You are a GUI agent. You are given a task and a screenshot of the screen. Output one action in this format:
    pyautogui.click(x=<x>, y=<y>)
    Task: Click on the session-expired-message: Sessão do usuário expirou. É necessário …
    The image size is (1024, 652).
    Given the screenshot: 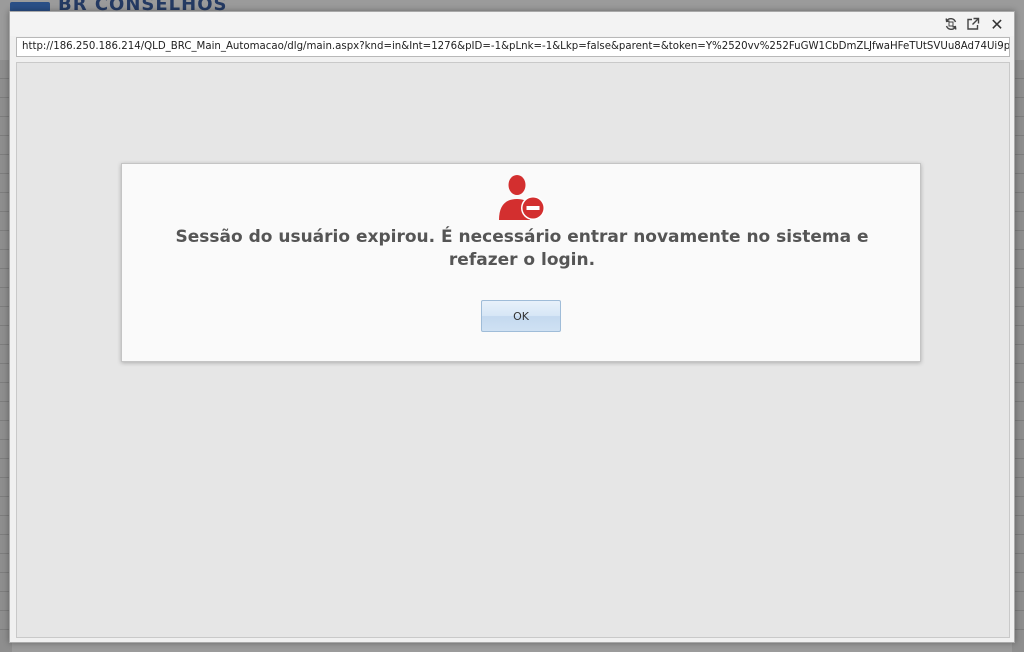 What is the action you would take?
    pyautogui.click(x=522, y=248)
    